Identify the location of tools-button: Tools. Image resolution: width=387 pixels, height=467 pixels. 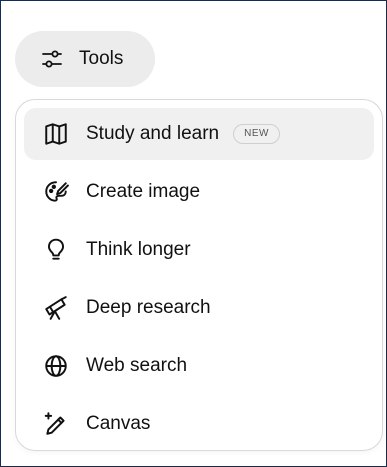
(85, 59).